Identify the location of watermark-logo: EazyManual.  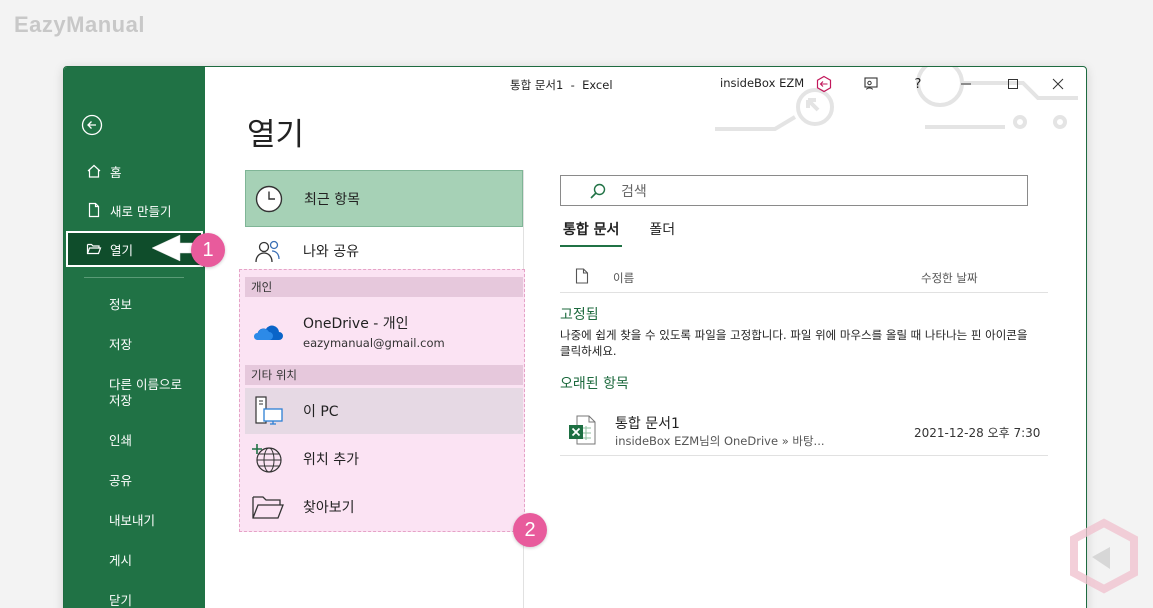
(79, 24).